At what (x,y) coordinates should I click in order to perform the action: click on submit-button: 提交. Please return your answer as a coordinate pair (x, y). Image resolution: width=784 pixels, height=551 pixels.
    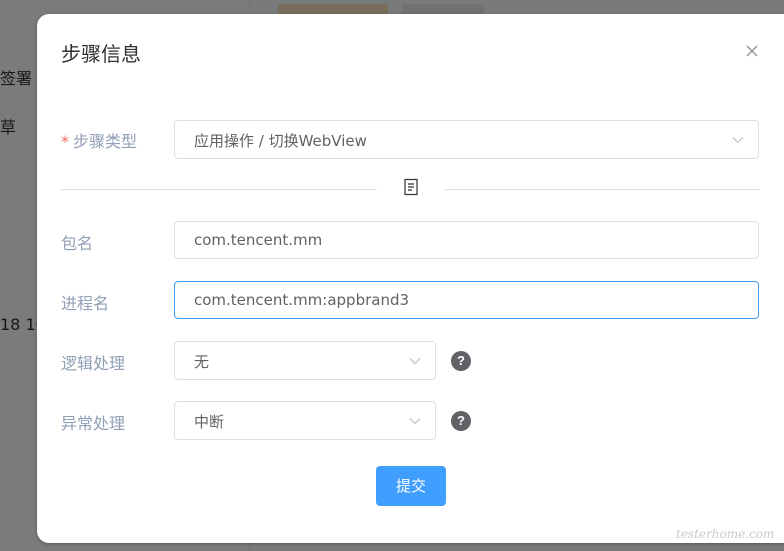
    Looking at the image, I should click on (411, 486).